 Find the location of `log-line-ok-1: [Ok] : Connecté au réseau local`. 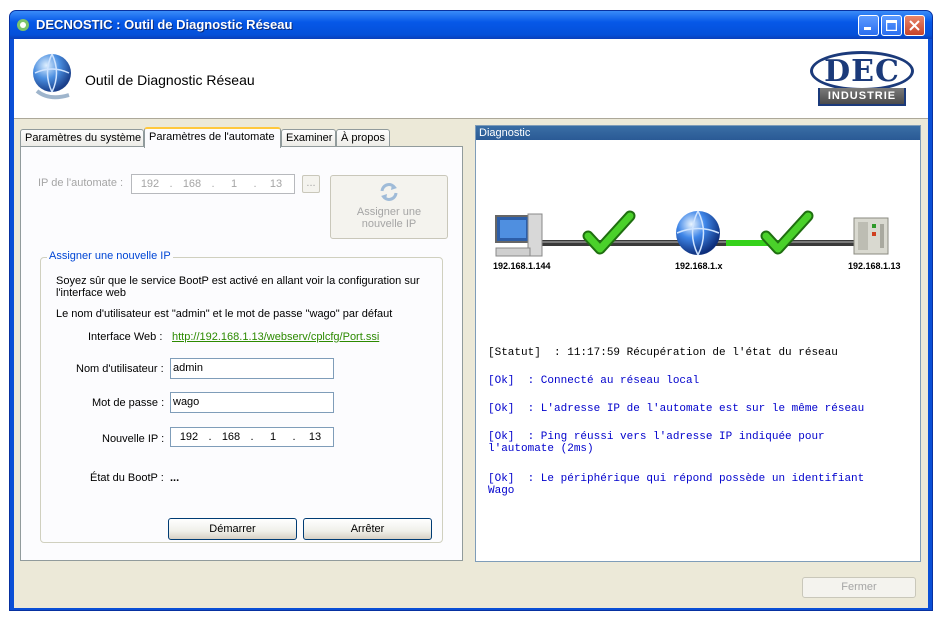

log-line-ok-1: [Ok] : Connecté au réseau local is located at coordinates (594, 381).